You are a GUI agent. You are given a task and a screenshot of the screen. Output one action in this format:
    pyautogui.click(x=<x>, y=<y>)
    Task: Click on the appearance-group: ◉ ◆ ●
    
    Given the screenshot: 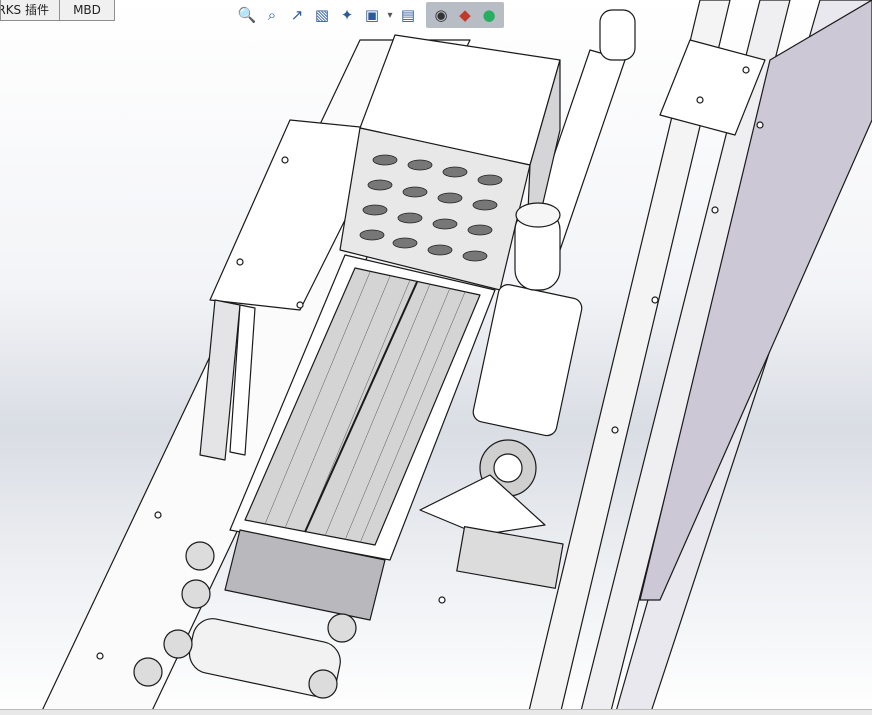 What is the action you would take?
    pyautogui.click(x=465, y=15)
    